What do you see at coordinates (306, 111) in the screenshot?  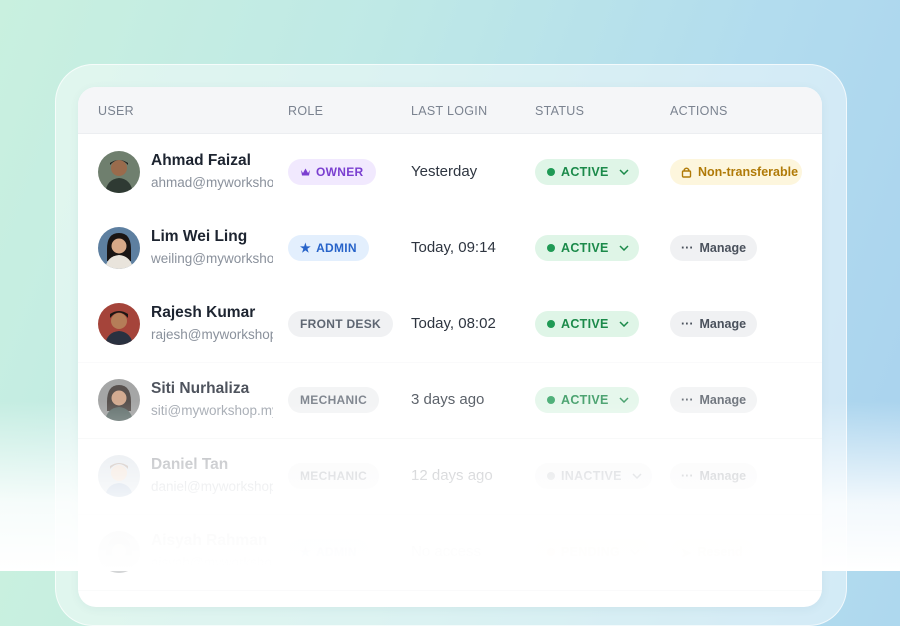 I see `header-role: ROLE` at bounding box center [306, 111].